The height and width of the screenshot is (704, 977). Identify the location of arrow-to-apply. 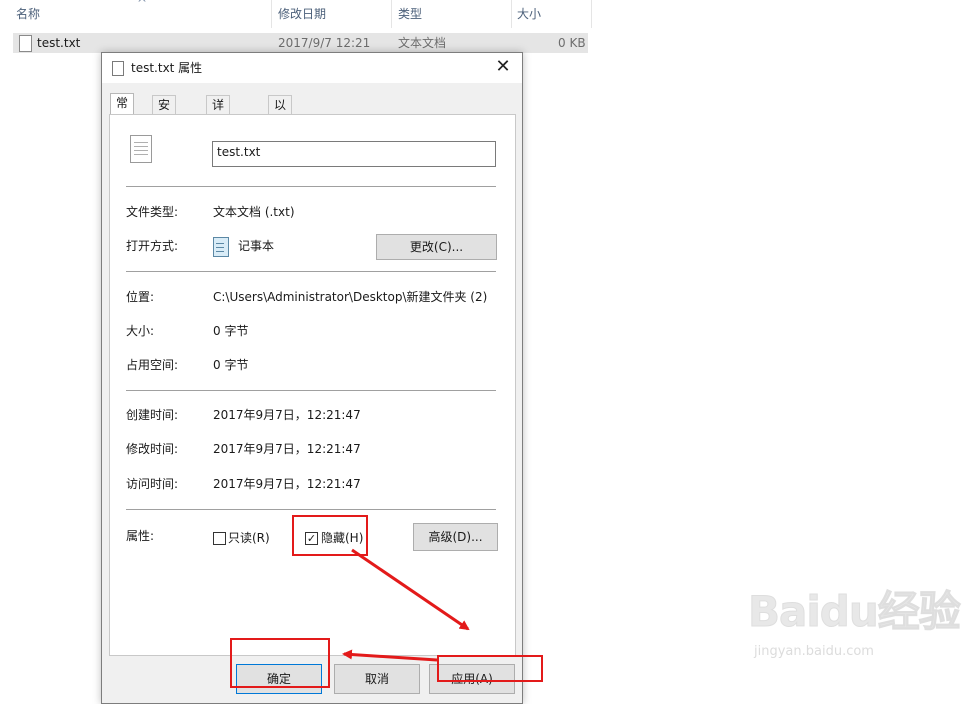
(410, 589).